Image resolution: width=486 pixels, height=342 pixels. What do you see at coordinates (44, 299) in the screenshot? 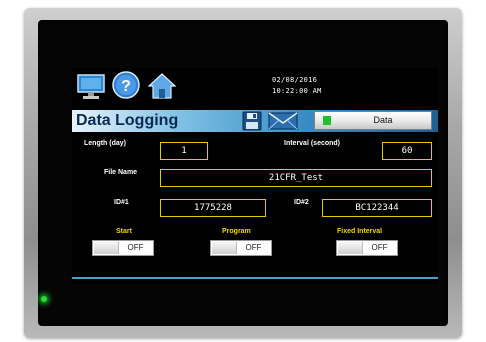
I see `power-indicator-light` at bounding box center [44, 299].